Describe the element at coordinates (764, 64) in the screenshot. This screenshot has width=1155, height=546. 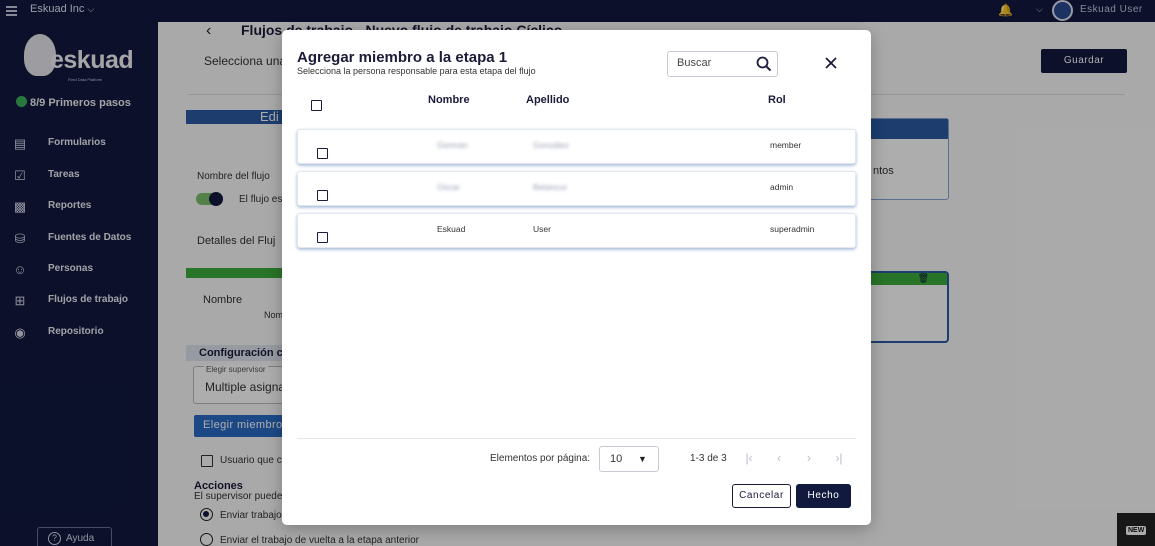
I see `search-icon` at that location.